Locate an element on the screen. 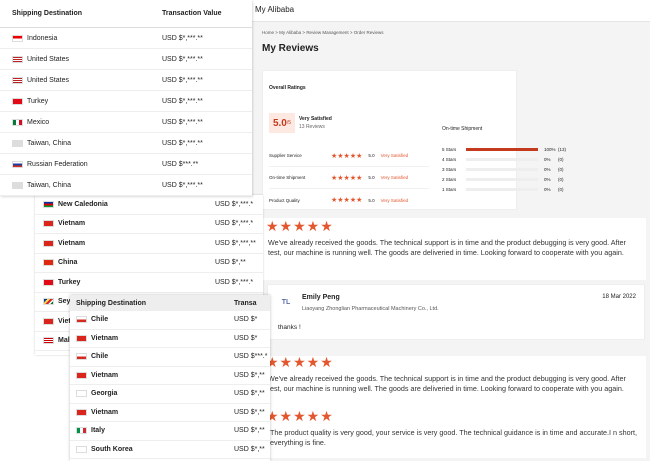 Image resolution: width=650 pixels, height=461 pixels. criteria-stars: ★★★★★ is located at coordinates (347, 200).